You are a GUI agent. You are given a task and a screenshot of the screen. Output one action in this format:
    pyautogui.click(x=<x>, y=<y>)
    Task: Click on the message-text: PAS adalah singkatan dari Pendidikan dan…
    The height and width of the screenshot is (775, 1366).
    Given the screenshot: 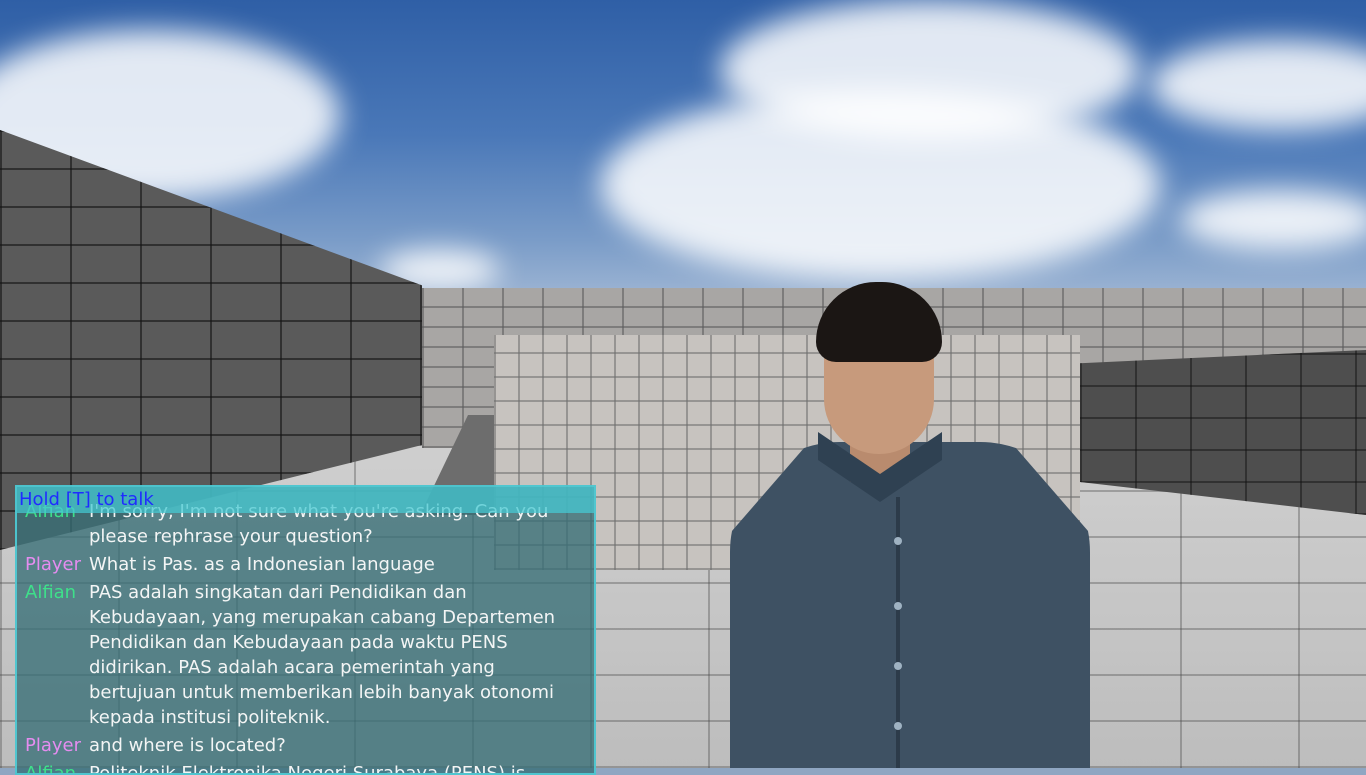 What is the action you would take?
    pyautogui.click(x=322, y=655)
    